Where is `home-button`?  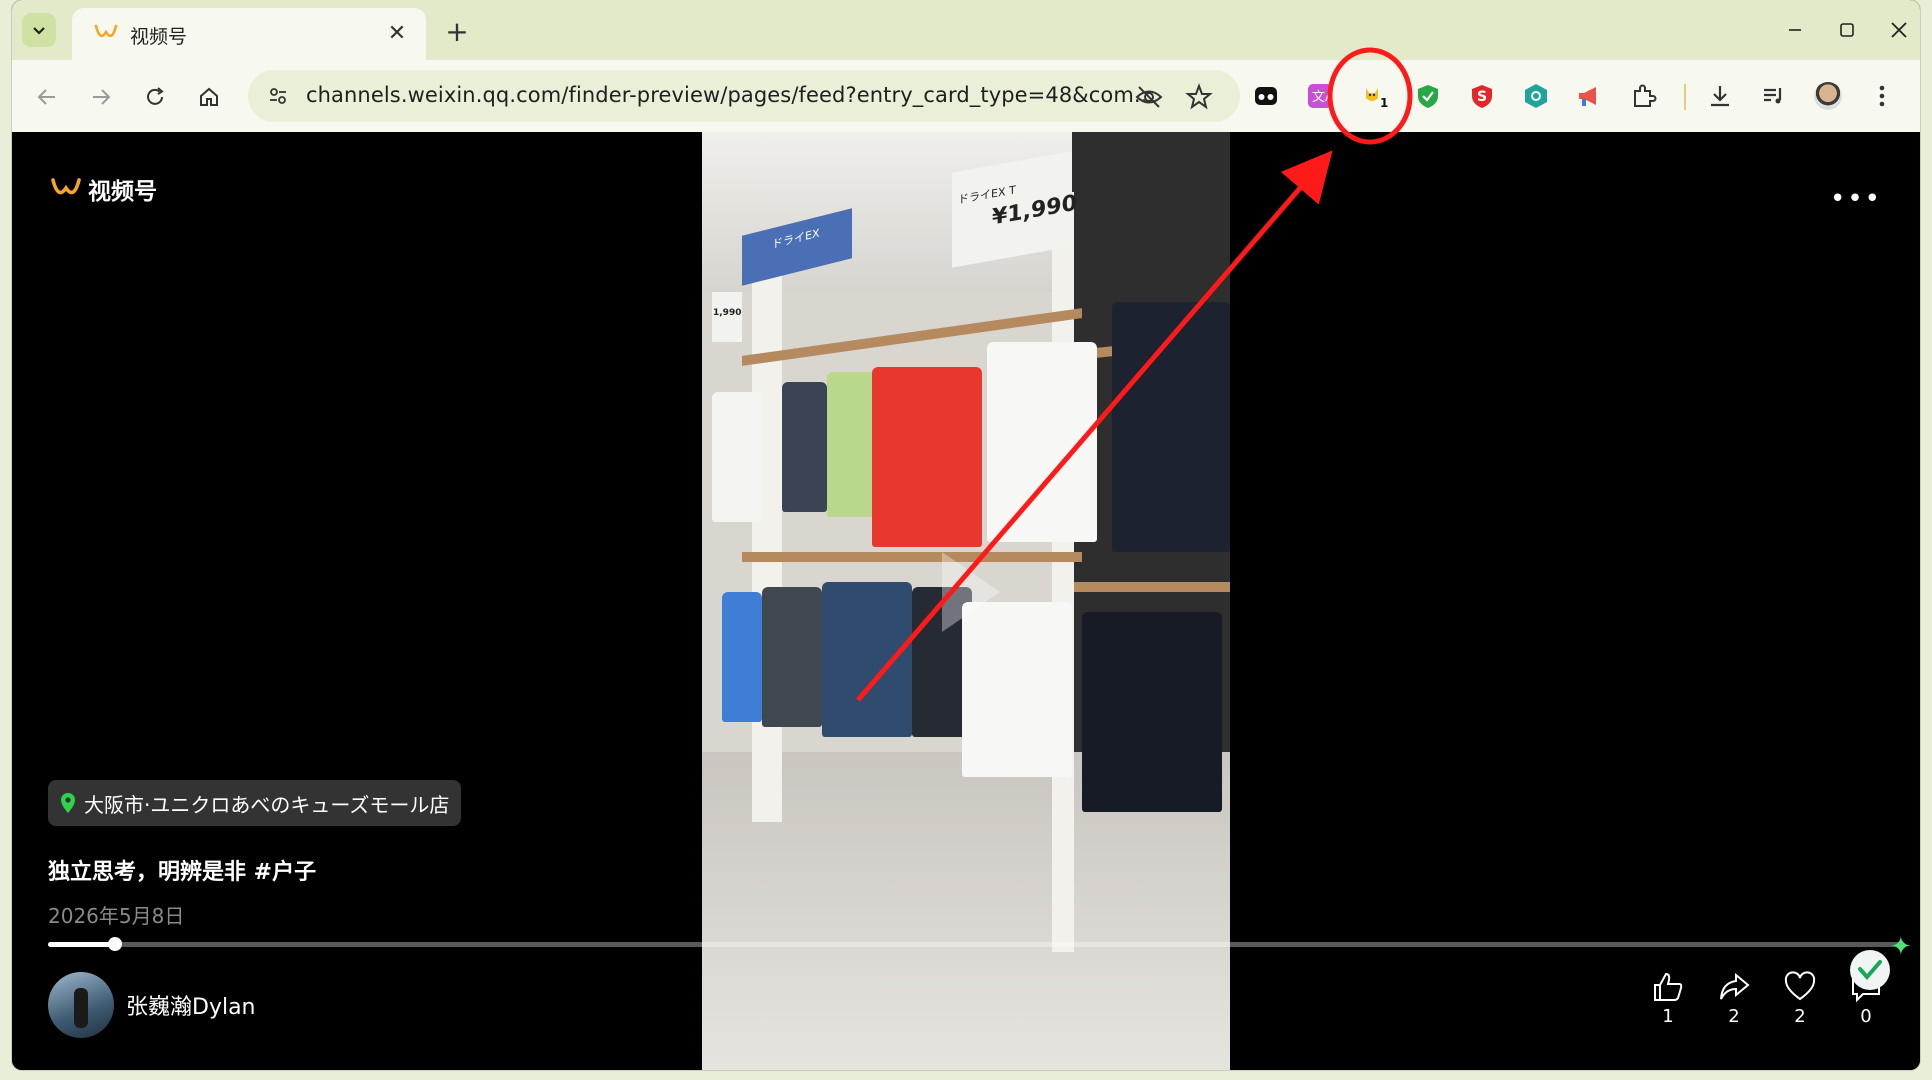 home-button is located at coordinates (209, 97).